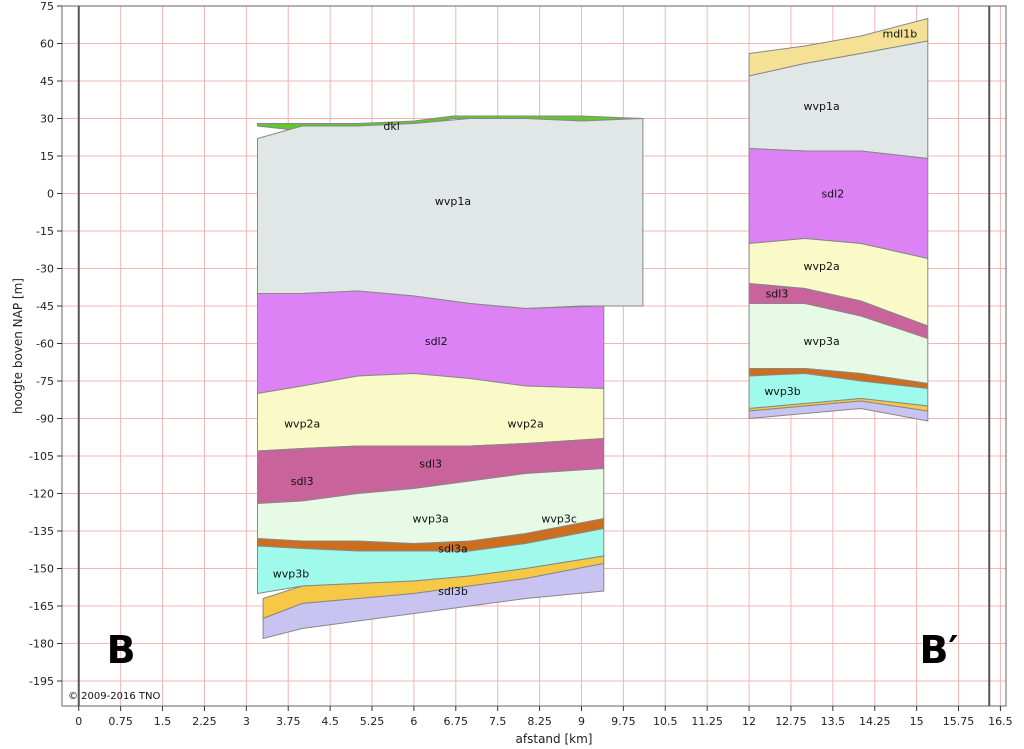  Describe the element at coordinates (372, 721) in the screenshot. I see `x-tick-label: 5.25` at that location.